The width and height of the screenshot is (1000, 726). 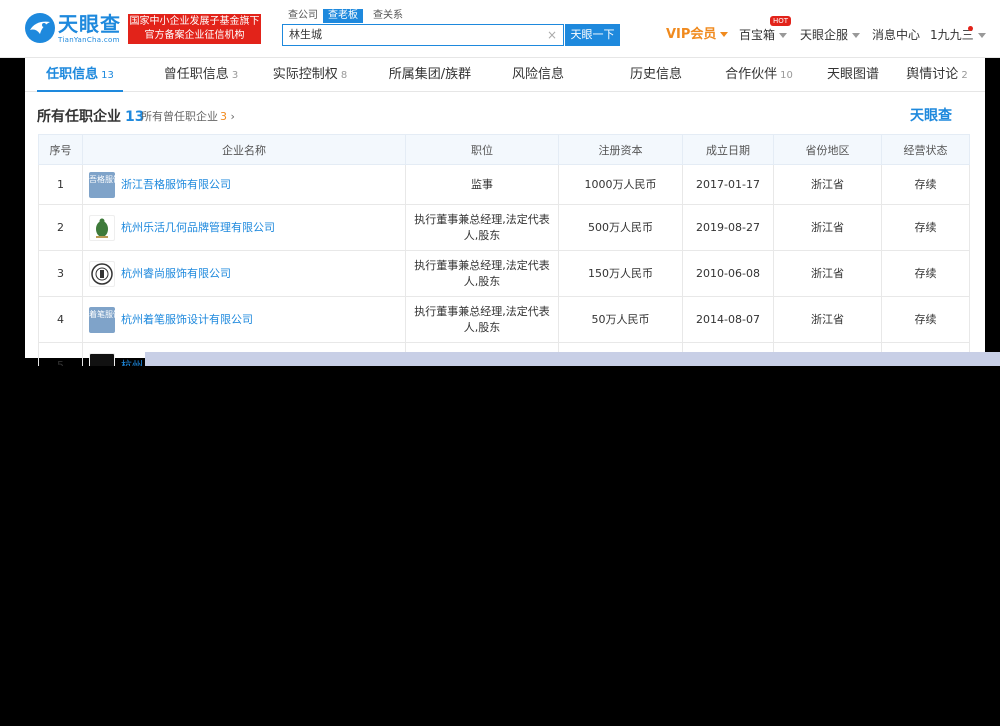 I want to click on company-cell: 着笔服饰杭州着笔服饰设计有限公司, so click(x=244, y=319).